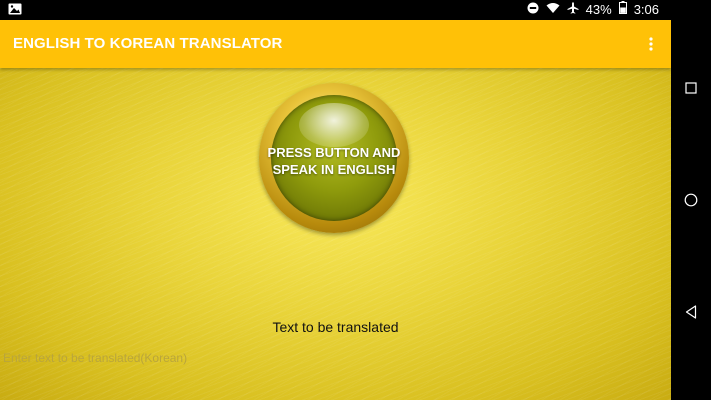 This screenshot has height=400, width=711. Describe the element at coordinates (335, 327) in the screenshot. I see `translate-label: Text to be translated` at that location.